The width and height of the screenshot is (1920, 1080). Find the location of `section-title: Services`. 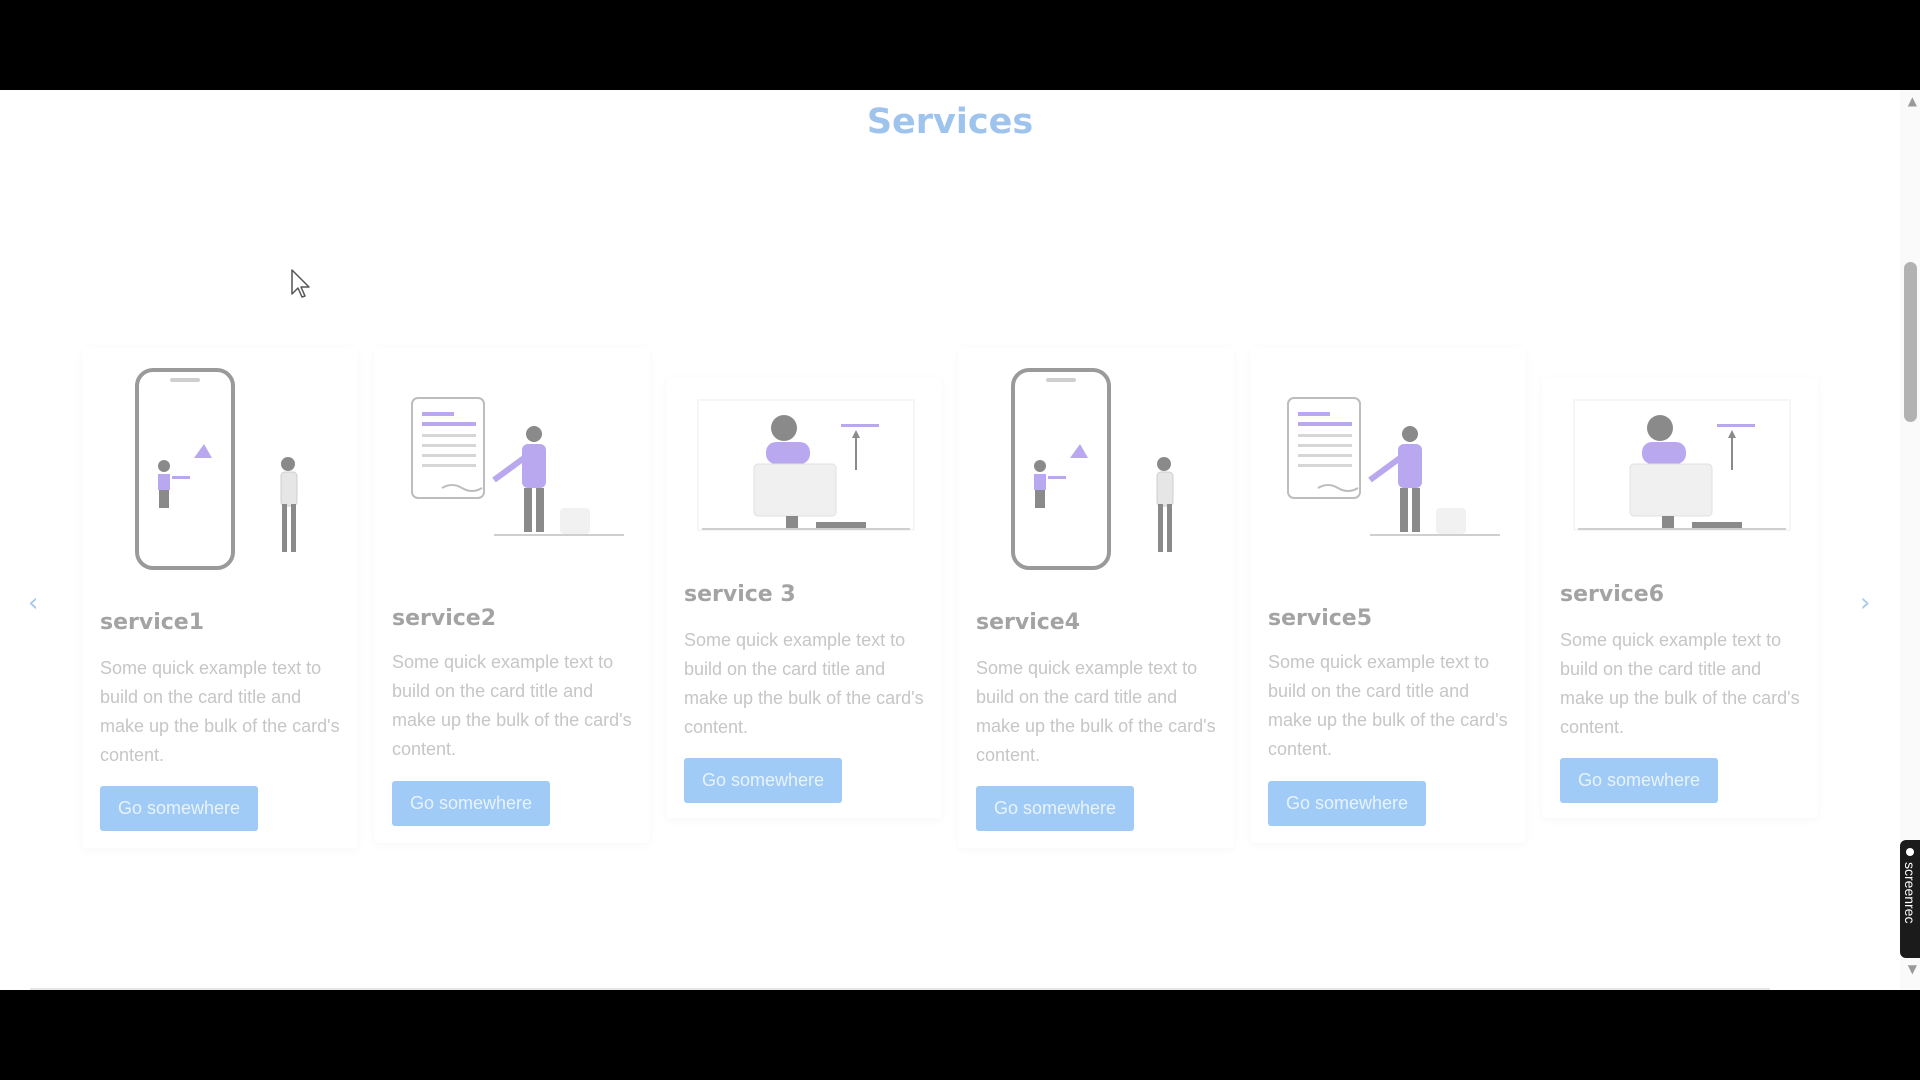

section-title: Services is located at coordinates (950, 122).